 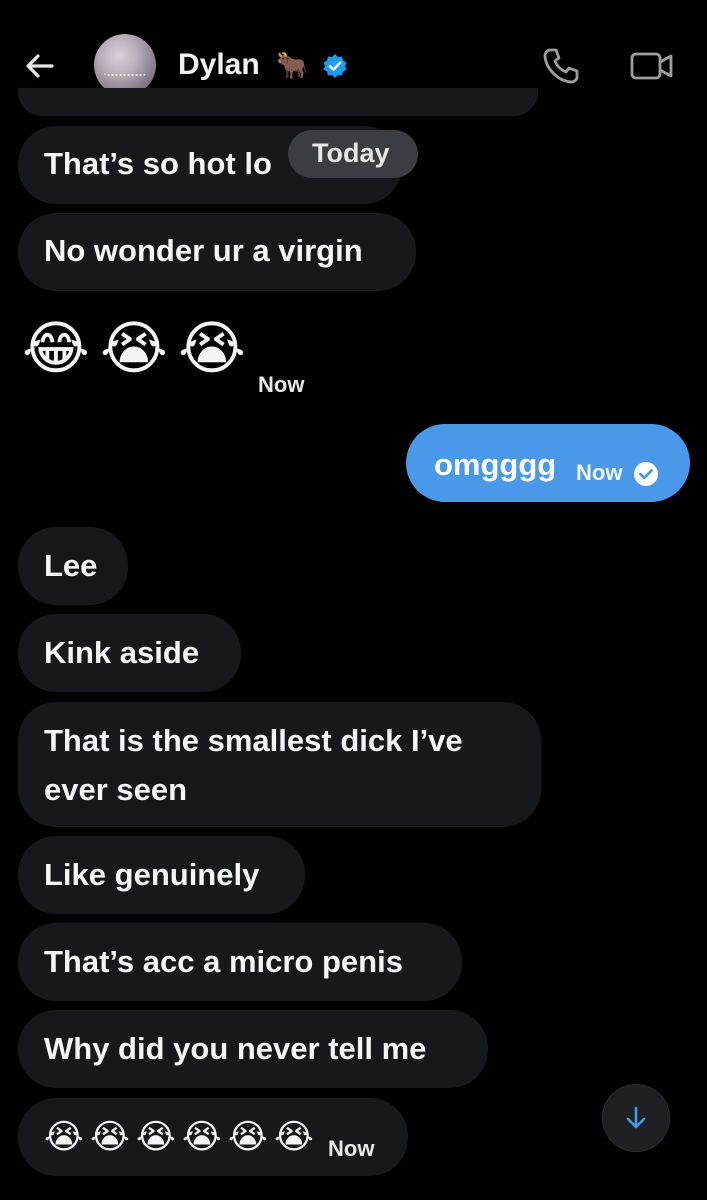 What do you see at coordinates (235, 1048) in the screenshot?
I see `message-text: Why did you never tell me` at bounding box center [235, 1048].